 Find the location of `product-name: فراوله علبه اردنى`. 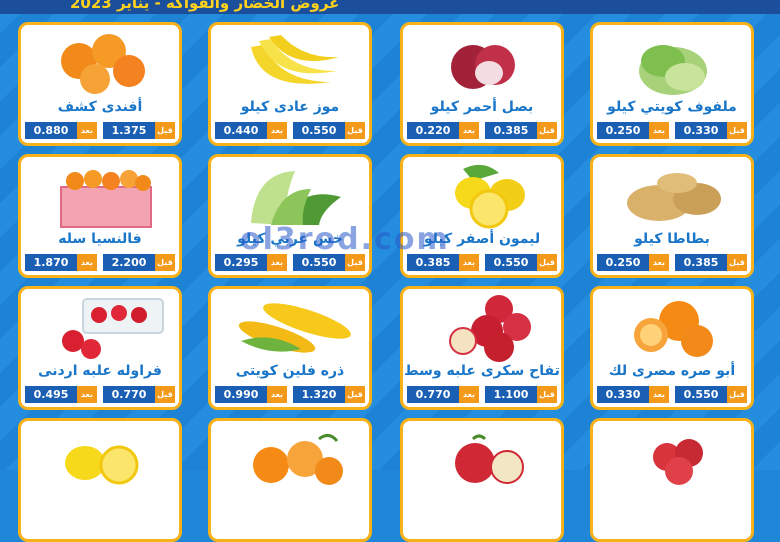

product-name: فراوله علبه اردنى is located at coordinates (100, 371).